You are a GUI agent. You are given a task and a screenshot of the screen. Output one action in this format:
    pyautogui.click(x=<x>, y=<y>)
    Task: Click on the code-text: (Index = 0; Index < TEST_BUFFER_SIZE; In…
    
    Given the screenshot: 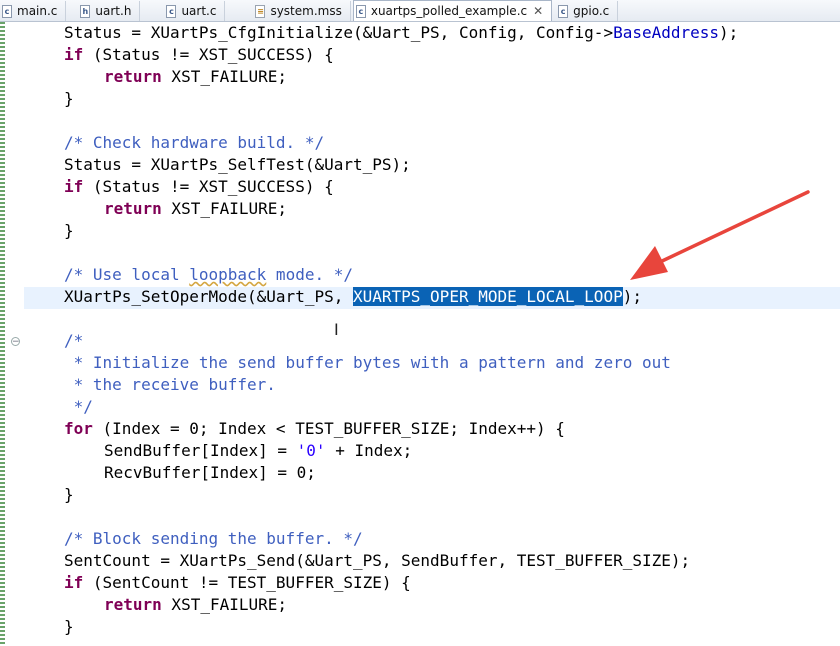 What is the action you would take?
    pyautogui.click(x=328, y=428)
    